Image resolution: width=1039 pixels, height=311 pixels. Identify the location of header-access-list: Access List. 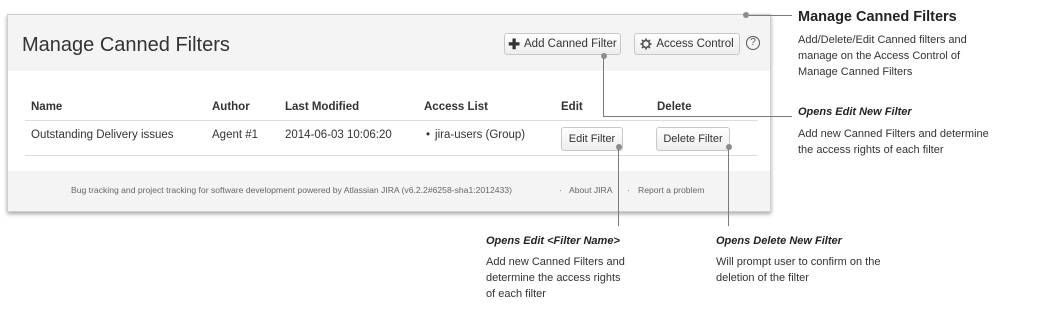
(456, 107).